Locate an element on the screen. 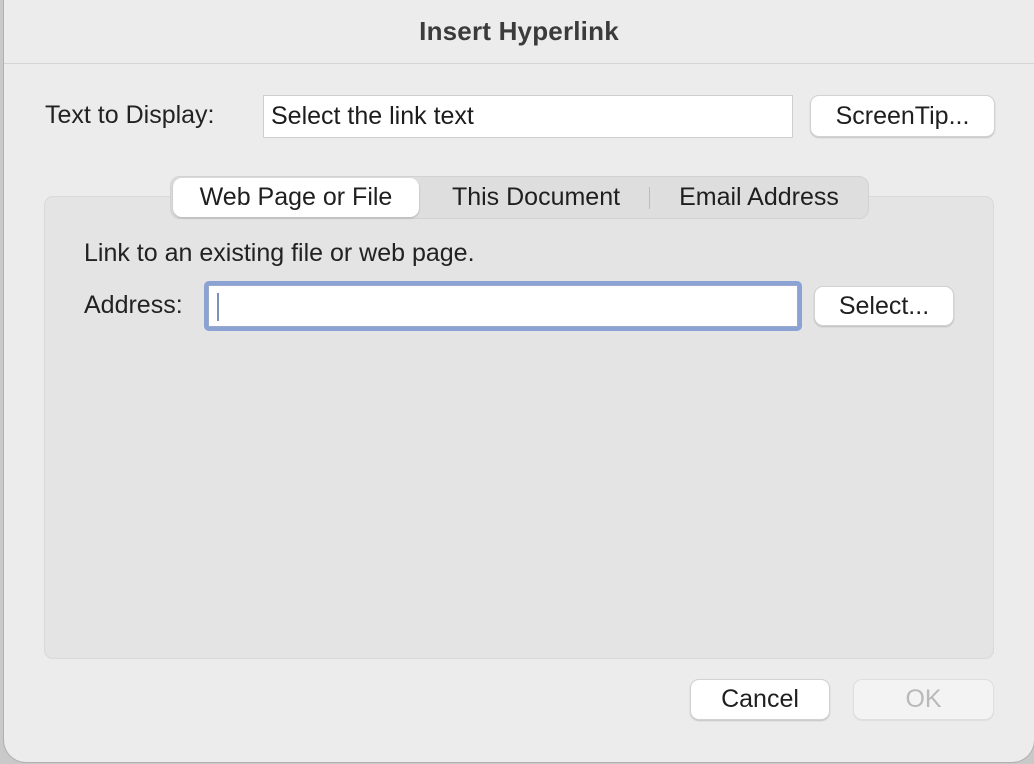  panel-description: Link to an existing file or web page. is located at coordinates (279, 253).